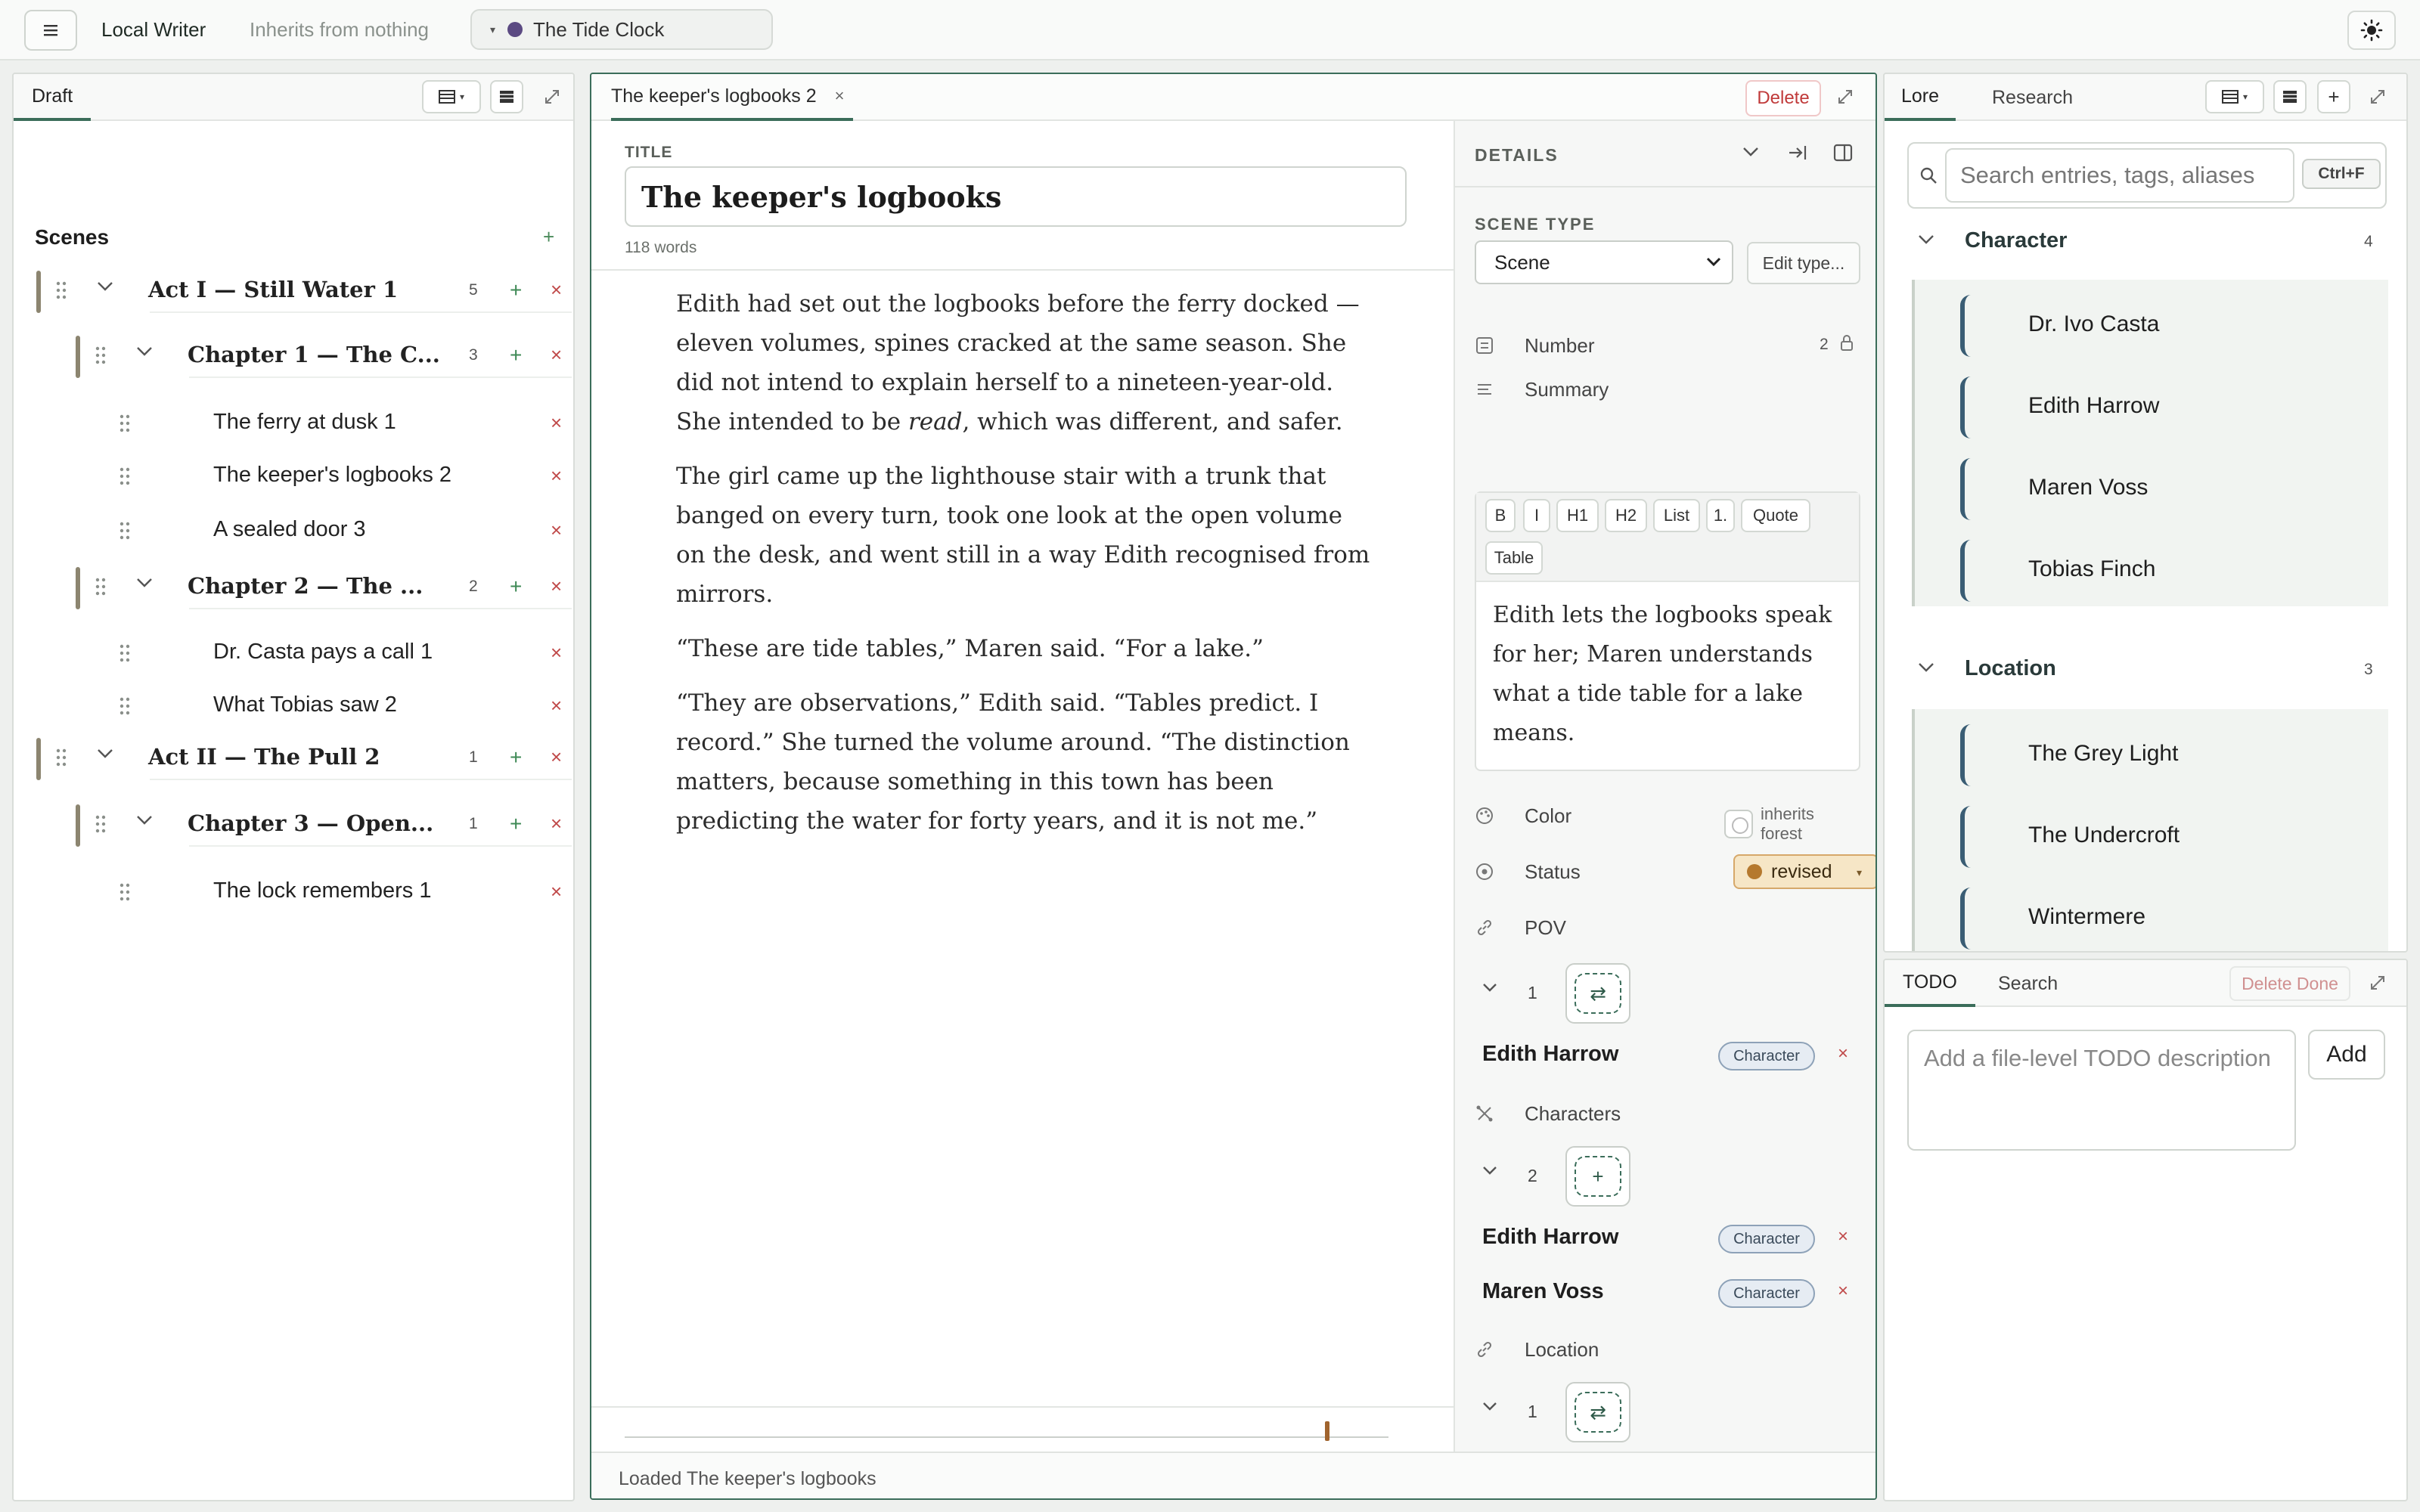 This screenshot has width=2420, height=1512. What do you see at coordinates (1327, 1431) in the screenshot?
I see `scrollbar-thumb` at bounding box center [1327, 1431].